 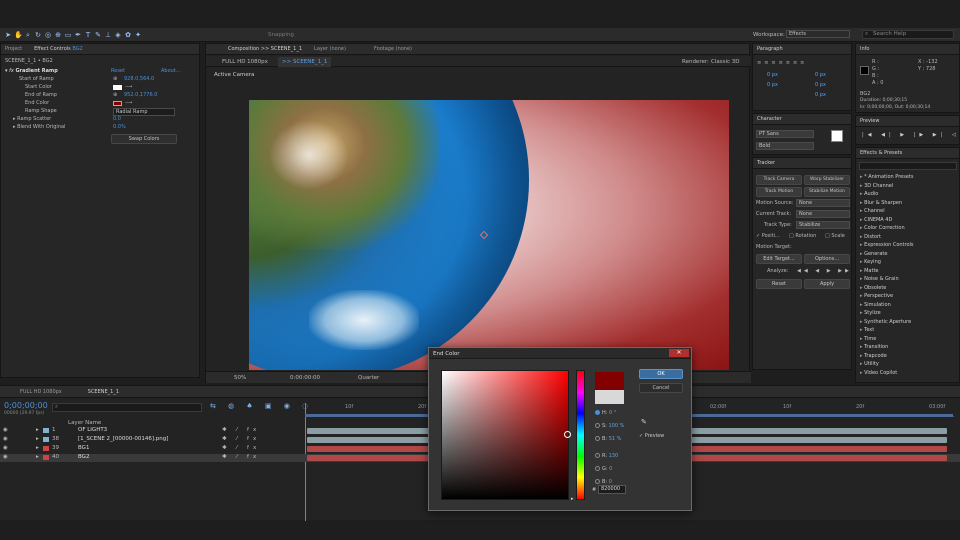 I want to click on effects-category-item: Time, so click(x=868, y=339).